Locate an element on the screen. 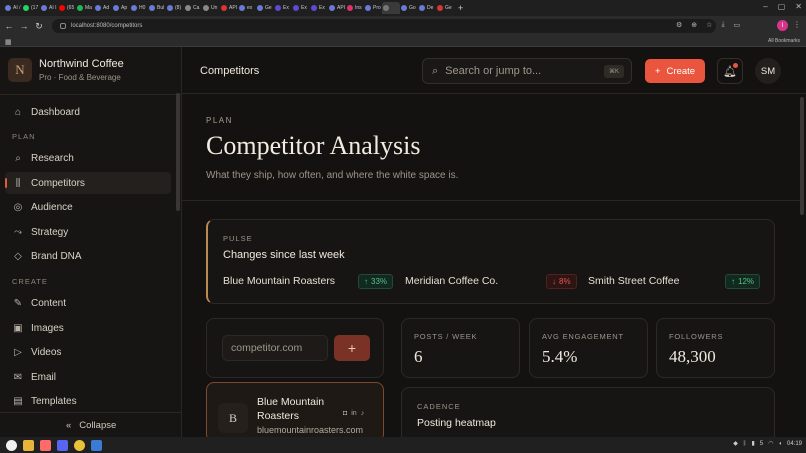  zoom-icon: ⊕ is located at coordinates (694, 25).